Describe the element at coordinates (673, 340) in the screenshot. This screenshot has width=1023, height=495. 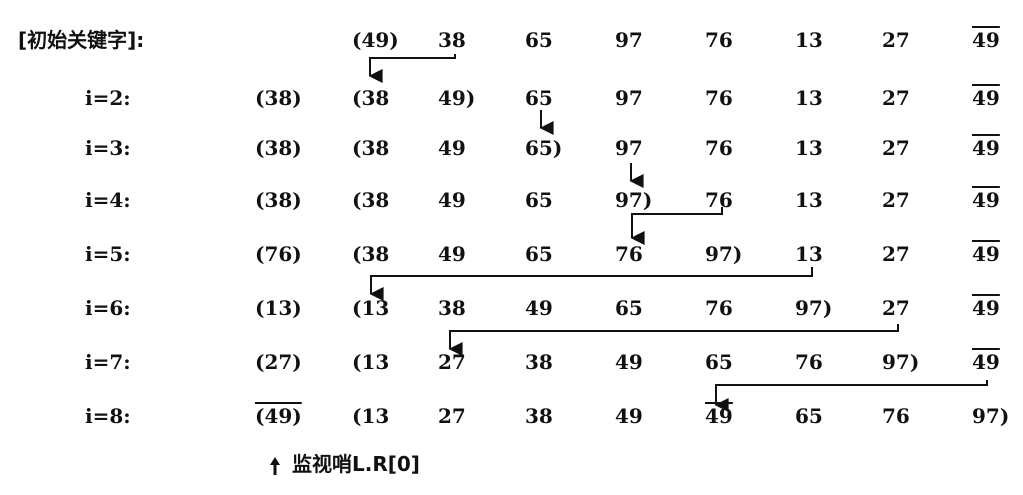
I see `move-arrow-pass7` at that location.